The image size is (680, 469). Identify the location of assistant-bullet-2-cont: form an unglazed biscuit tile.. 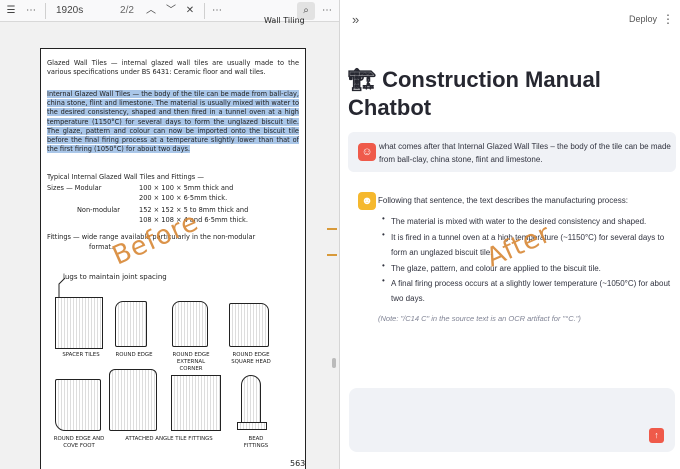
(442, 252).